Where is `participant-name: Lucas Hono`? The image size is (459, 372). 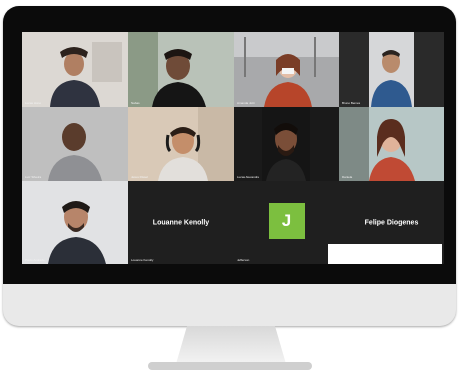 participant-name: Lucas Hono is located at coordinates (33, 103).